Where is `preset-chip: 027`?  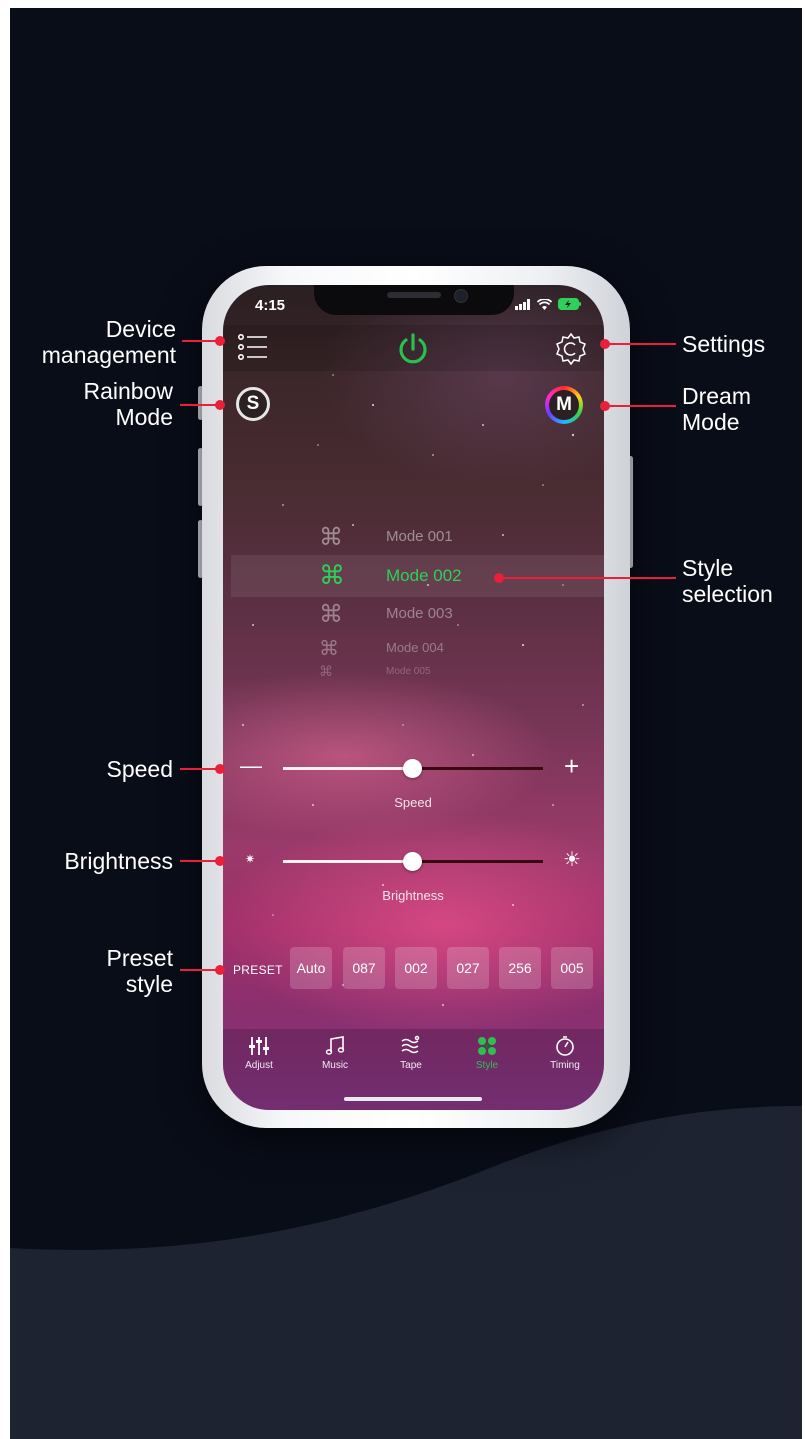 preset-chip: 027 is located at coordinates (468, 968).